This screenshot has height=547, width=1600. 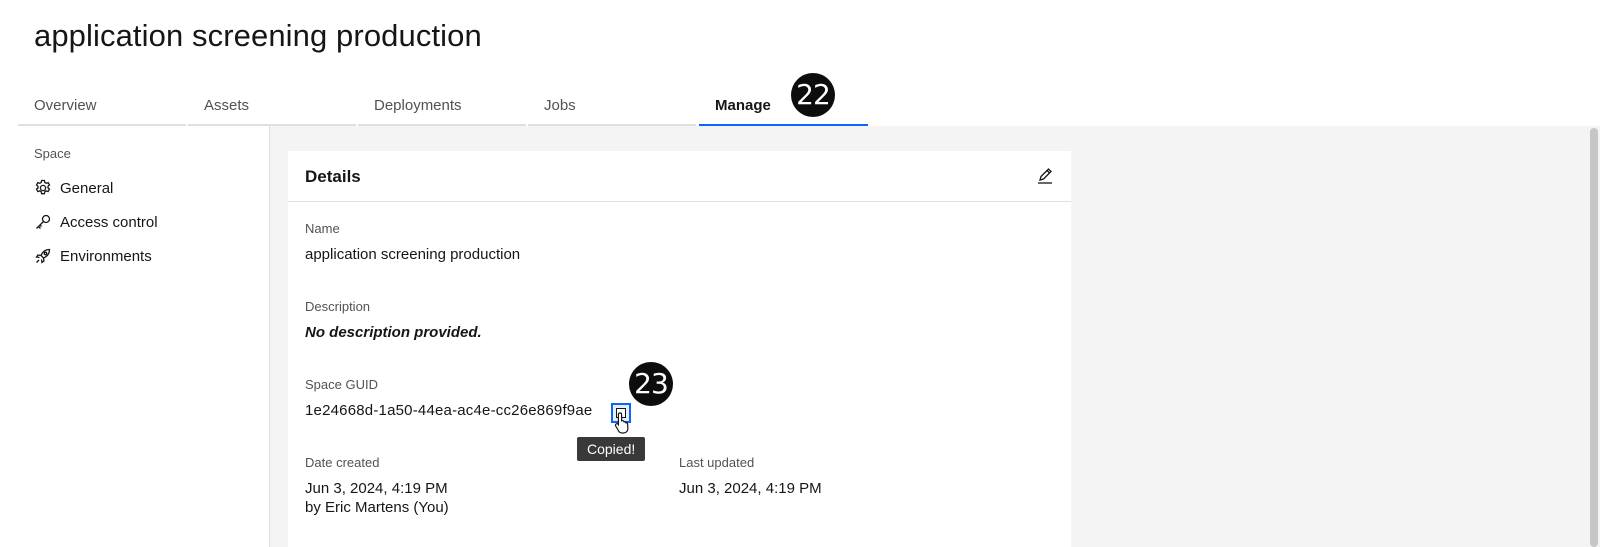 What do you see at coordinates (43, 188) in the screenshot?
I see `gear-icon` at bounding box center [43, 188].